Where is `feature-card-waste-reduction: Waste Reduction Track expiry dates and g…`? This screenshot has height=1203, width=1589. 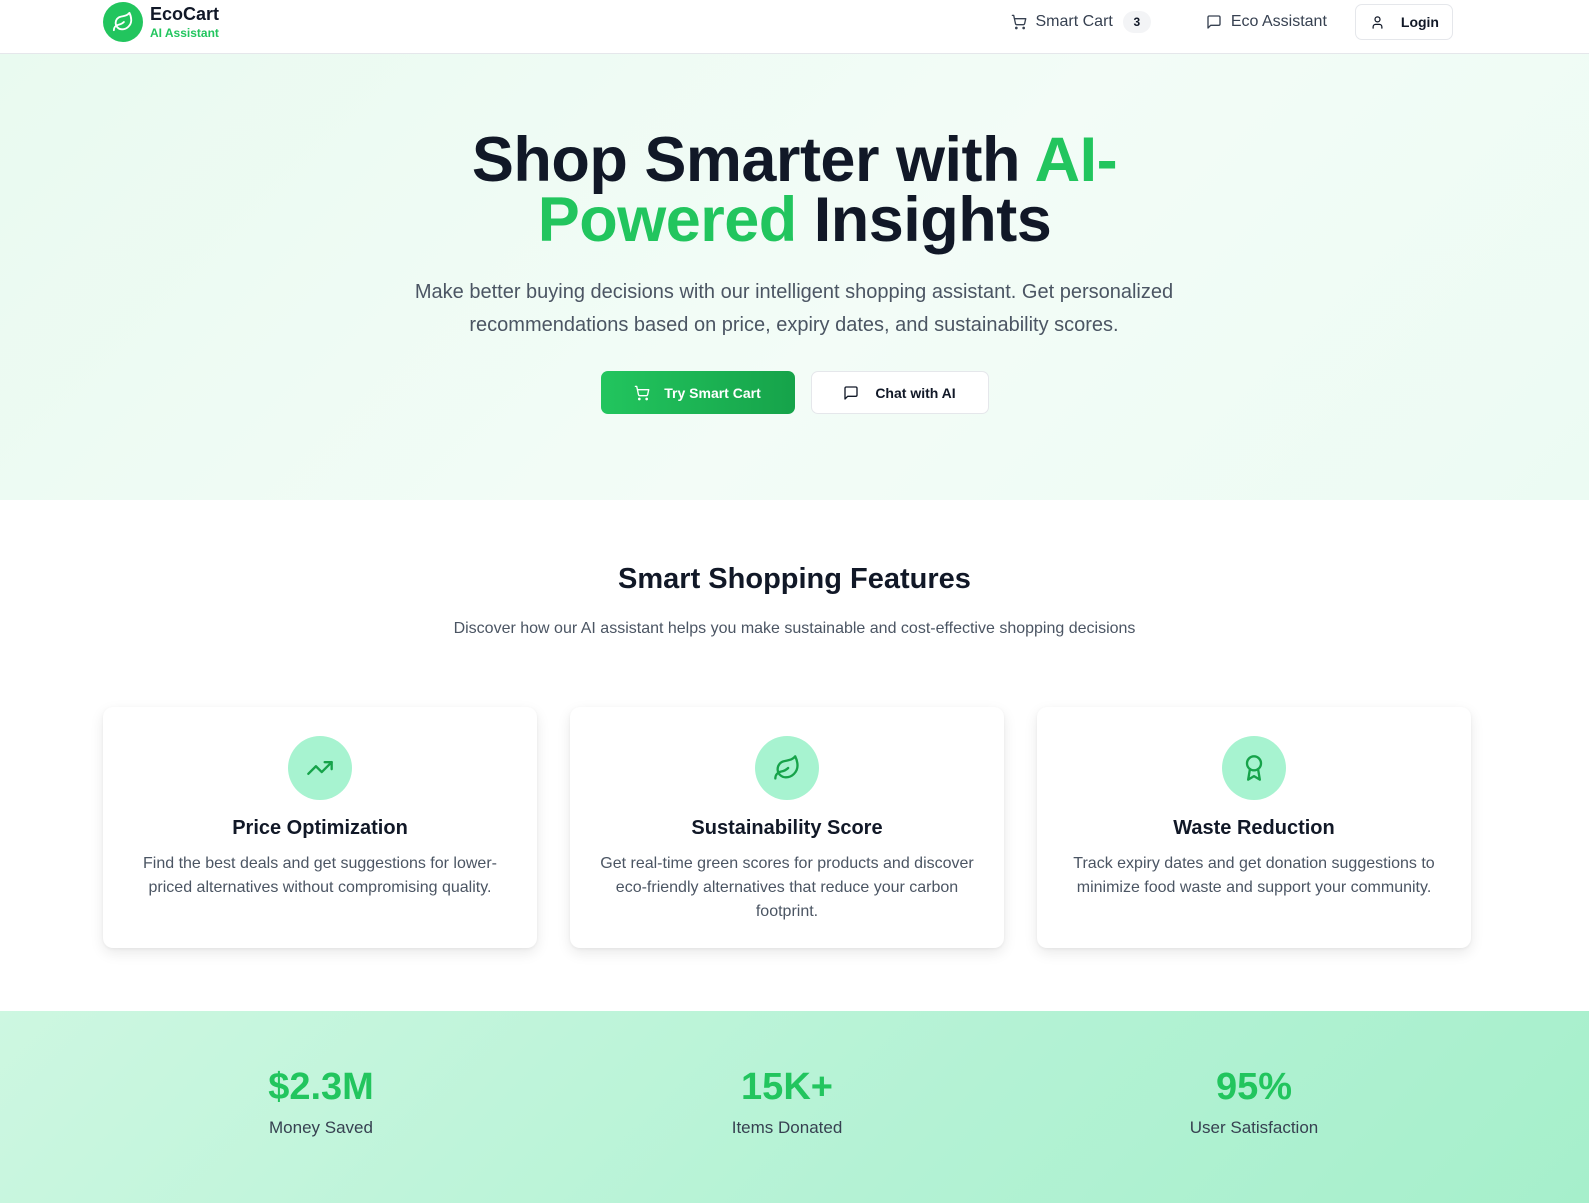
feature-card-waste-reduction: Waste Reduction Track expiry dates and g… is located at coordinates (1254, 827).